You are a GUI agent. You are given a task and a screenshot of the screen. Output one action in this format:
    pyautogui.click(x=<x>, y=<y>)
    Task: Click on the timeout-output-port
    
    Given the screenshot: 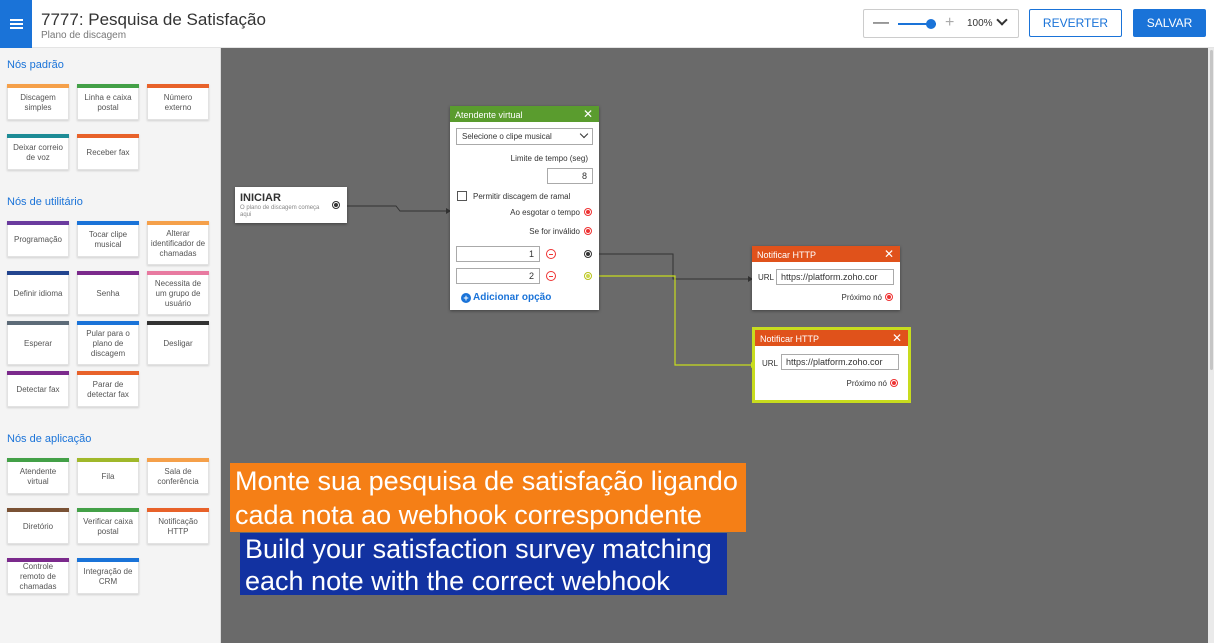 What is the action you would take?
    pyautogui.click(x=588, y=212)
    